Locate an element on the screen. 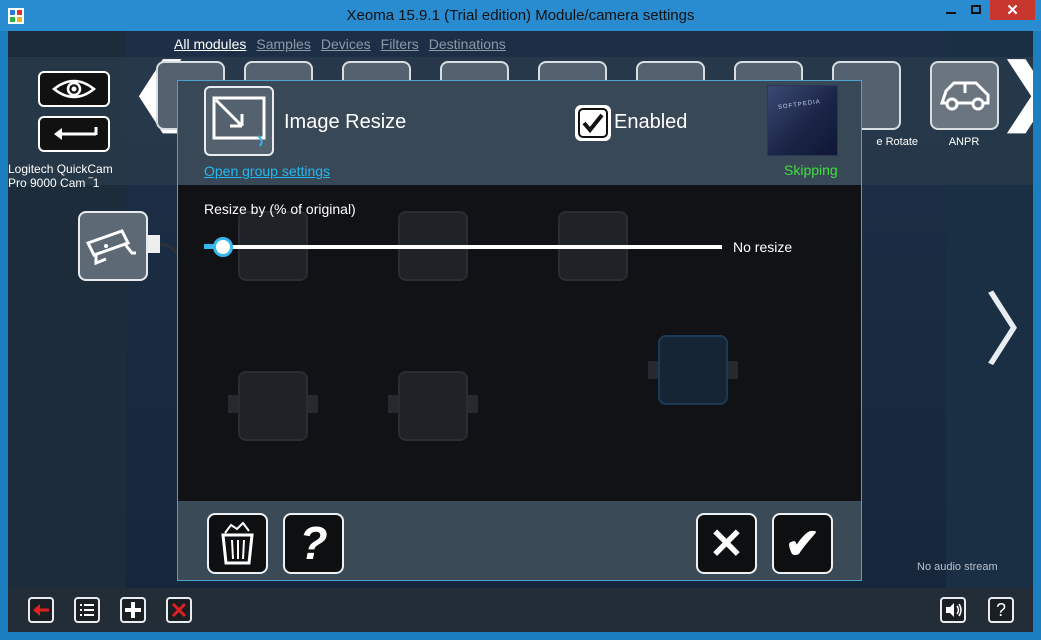 The image size is (1041, 640). car-icon is located at coordinates (964, 96).